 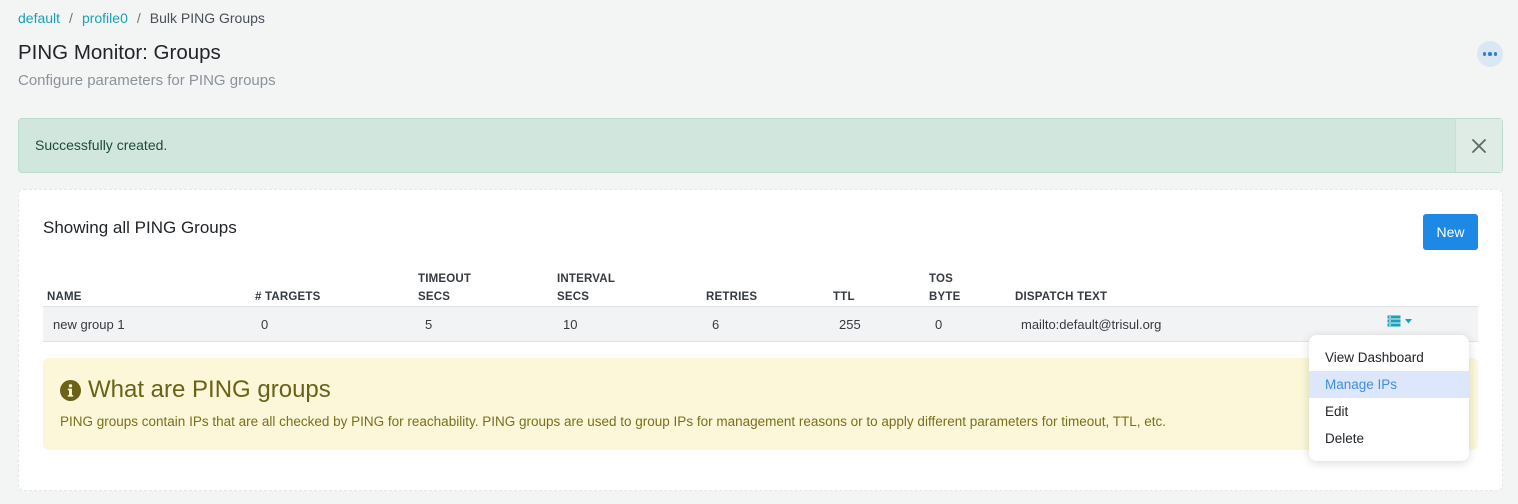 I want to click on info-circle-icon, so click(x=70, y=390).